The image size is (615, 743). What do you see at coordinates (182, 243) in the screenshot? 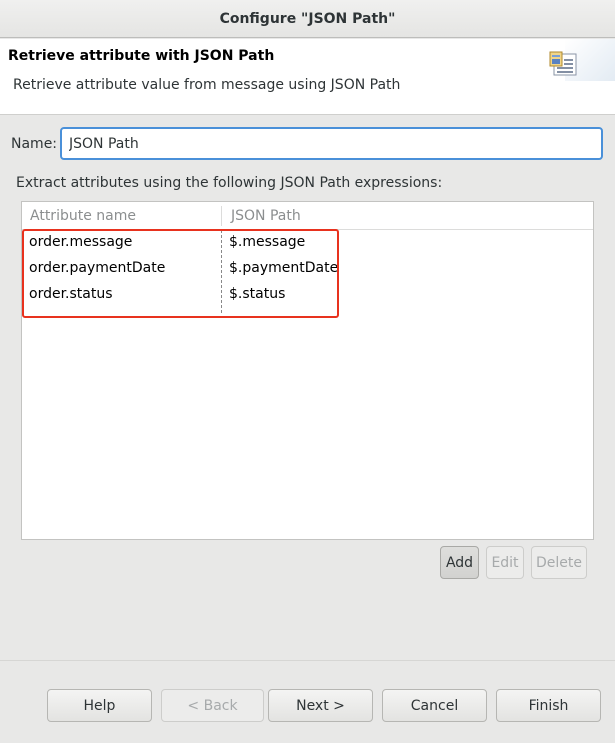
I see `table-row: order.message $.message` at bounding box center [182, 243].